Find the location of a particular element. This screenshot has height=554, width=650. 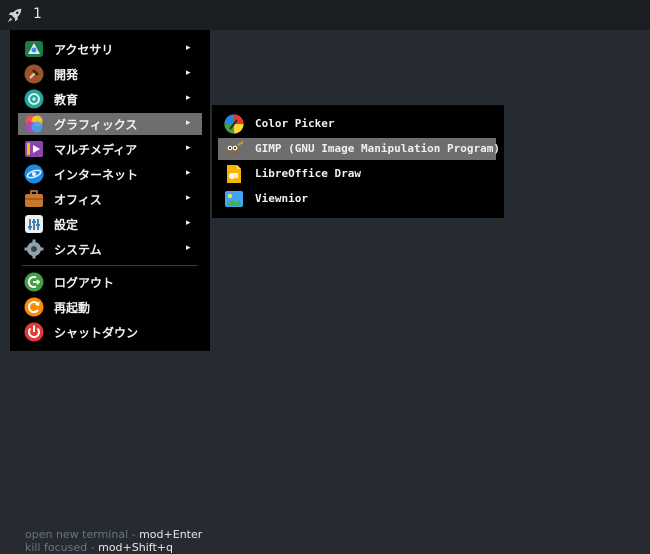

menu-item-label: 開発 is located at coordinates (66, 75).